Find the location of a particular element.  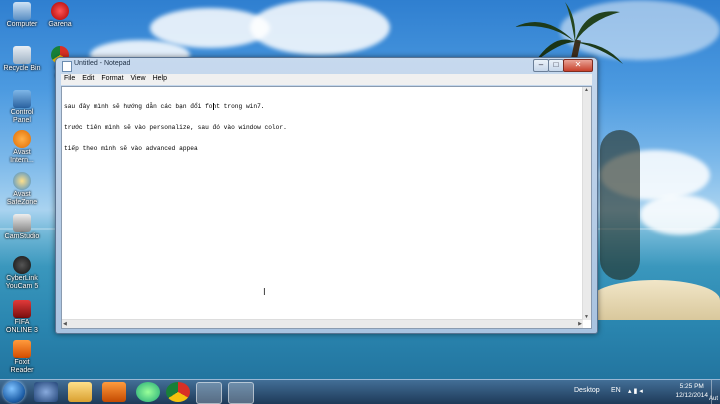

cloud is located at coordinates (320, 27).